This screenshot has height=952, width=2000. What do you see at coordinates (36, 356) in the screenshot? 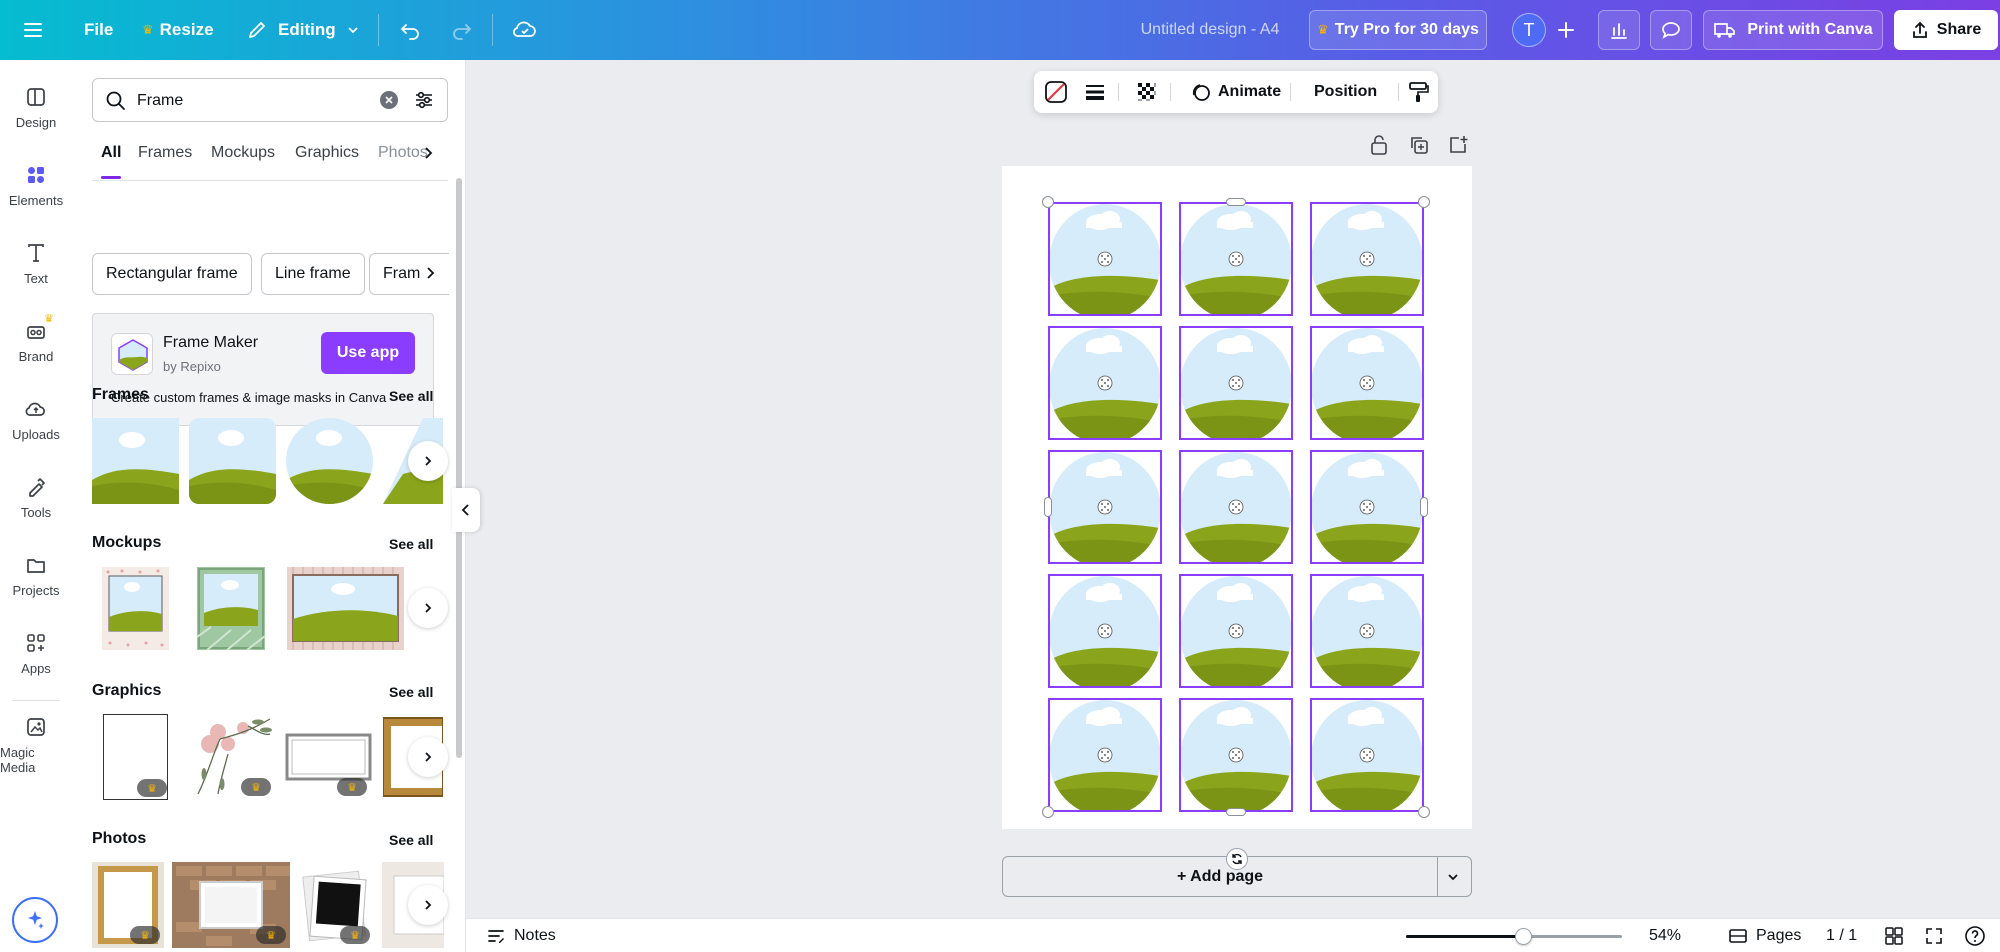
I see `rail-label: Brand` at bounding box center [36, 356].